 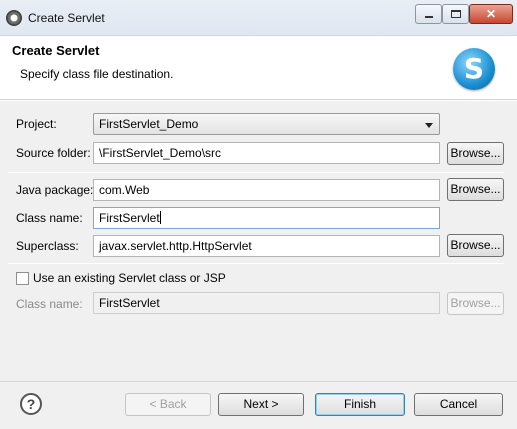 I want to click on close-icon: ✕, so click(x=491, y=14).